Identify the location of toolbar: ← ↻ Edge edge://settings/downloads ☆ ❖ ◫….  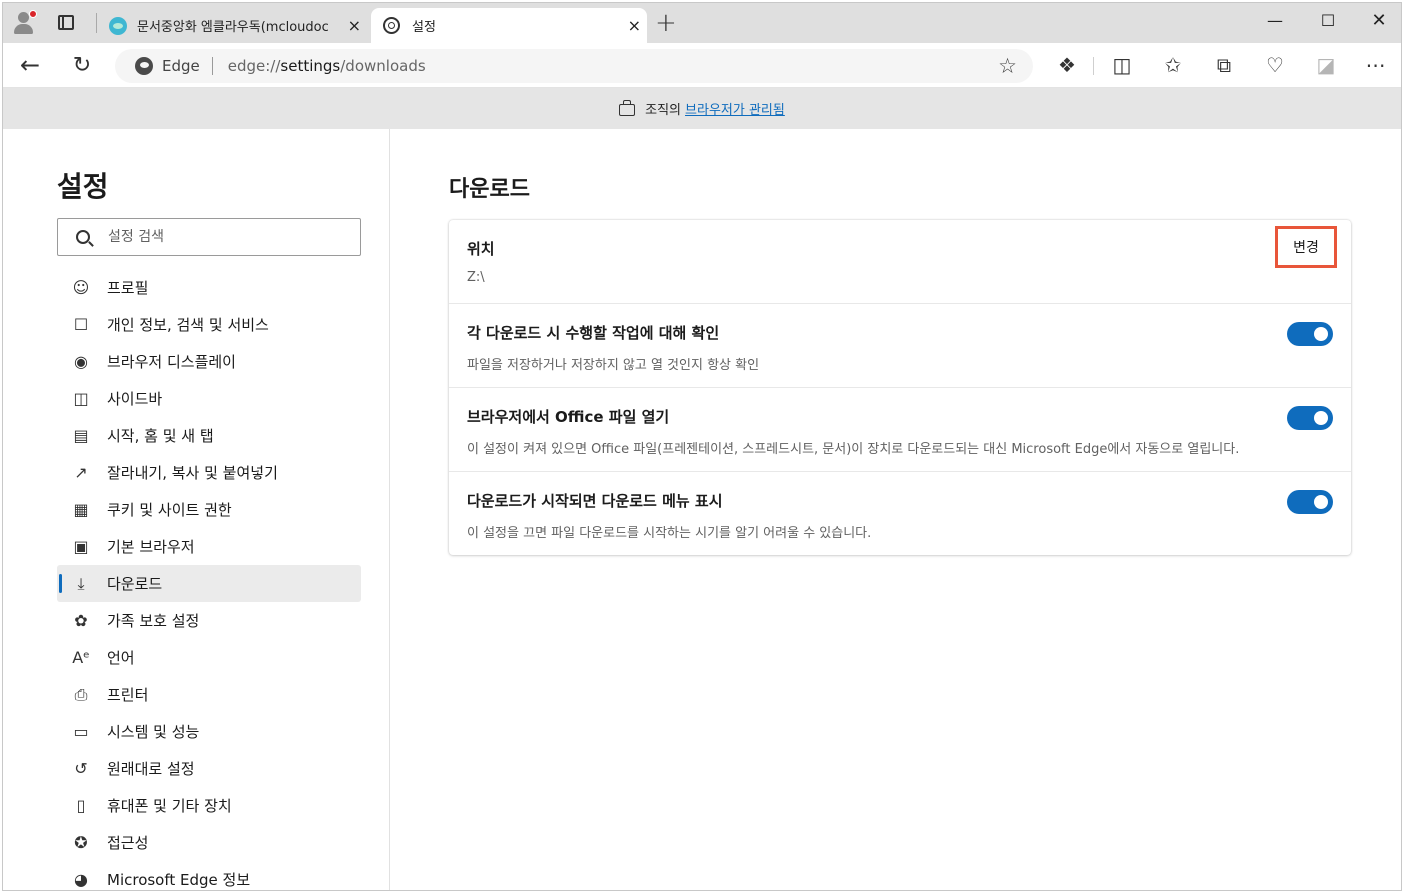
(702, 65).